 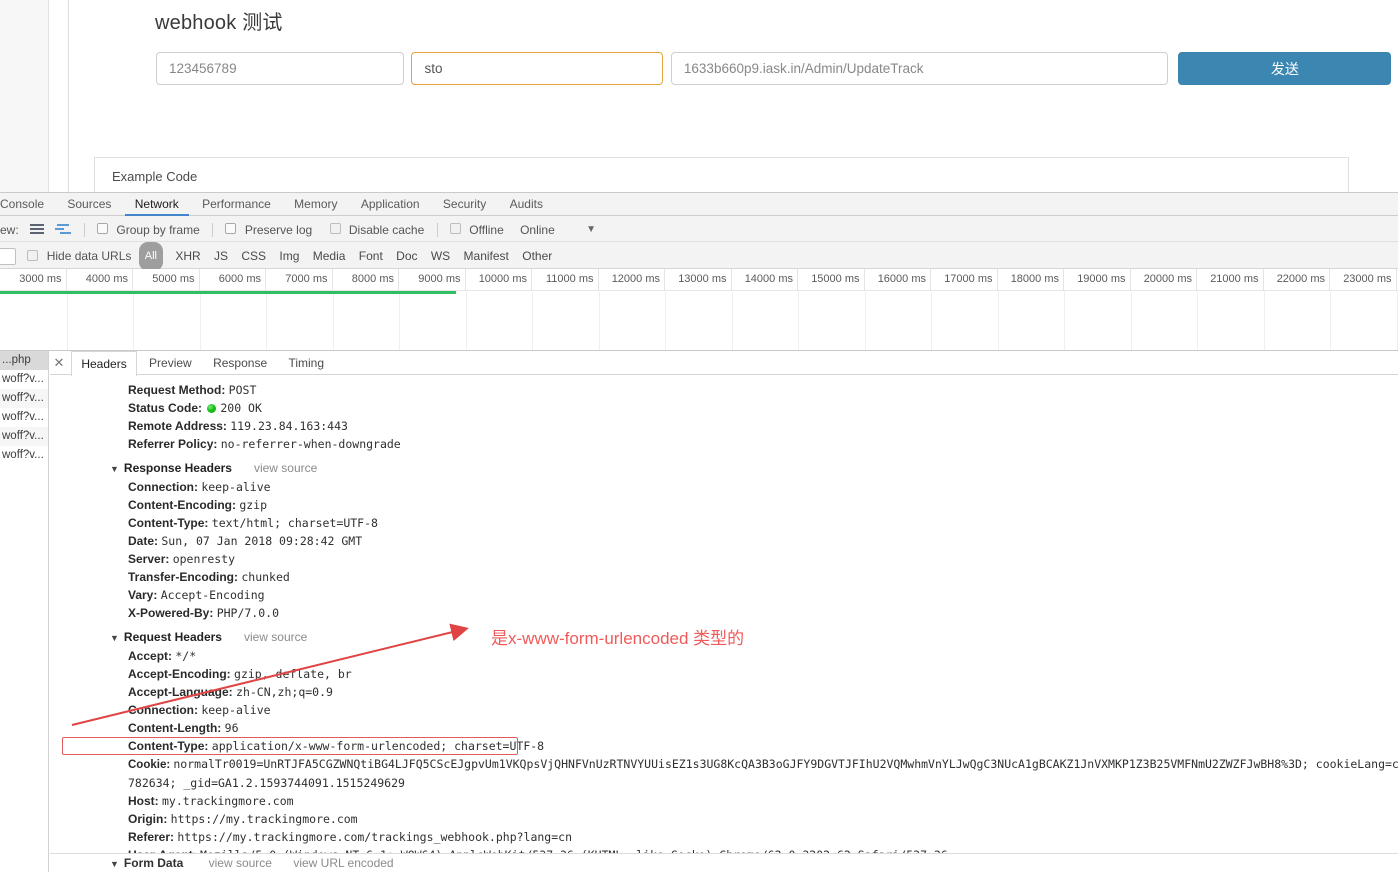 I want to click on waterfall-view-icon, so click(x=63, y=229).